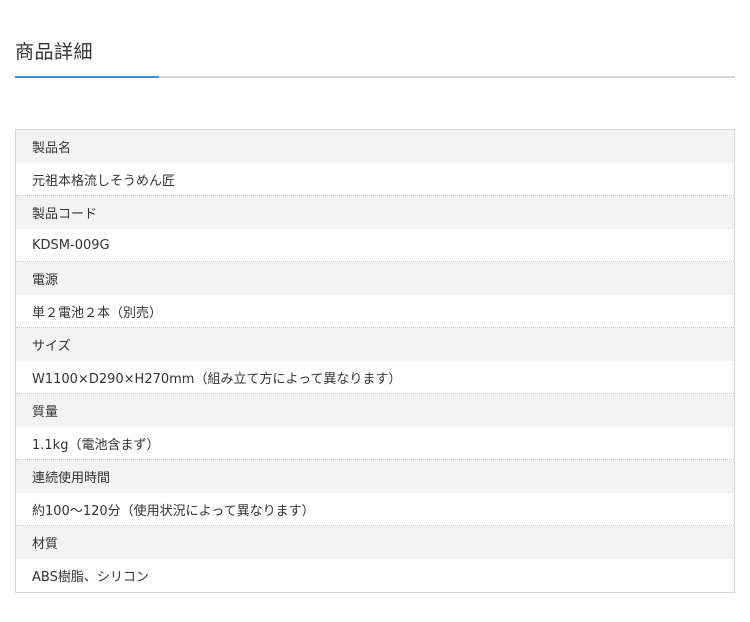  Describe the element at coordinates (375, 509) in the screenshot. I see `spec-value-run-time: 約100～120分（使用状況によって異なります）` at that location.